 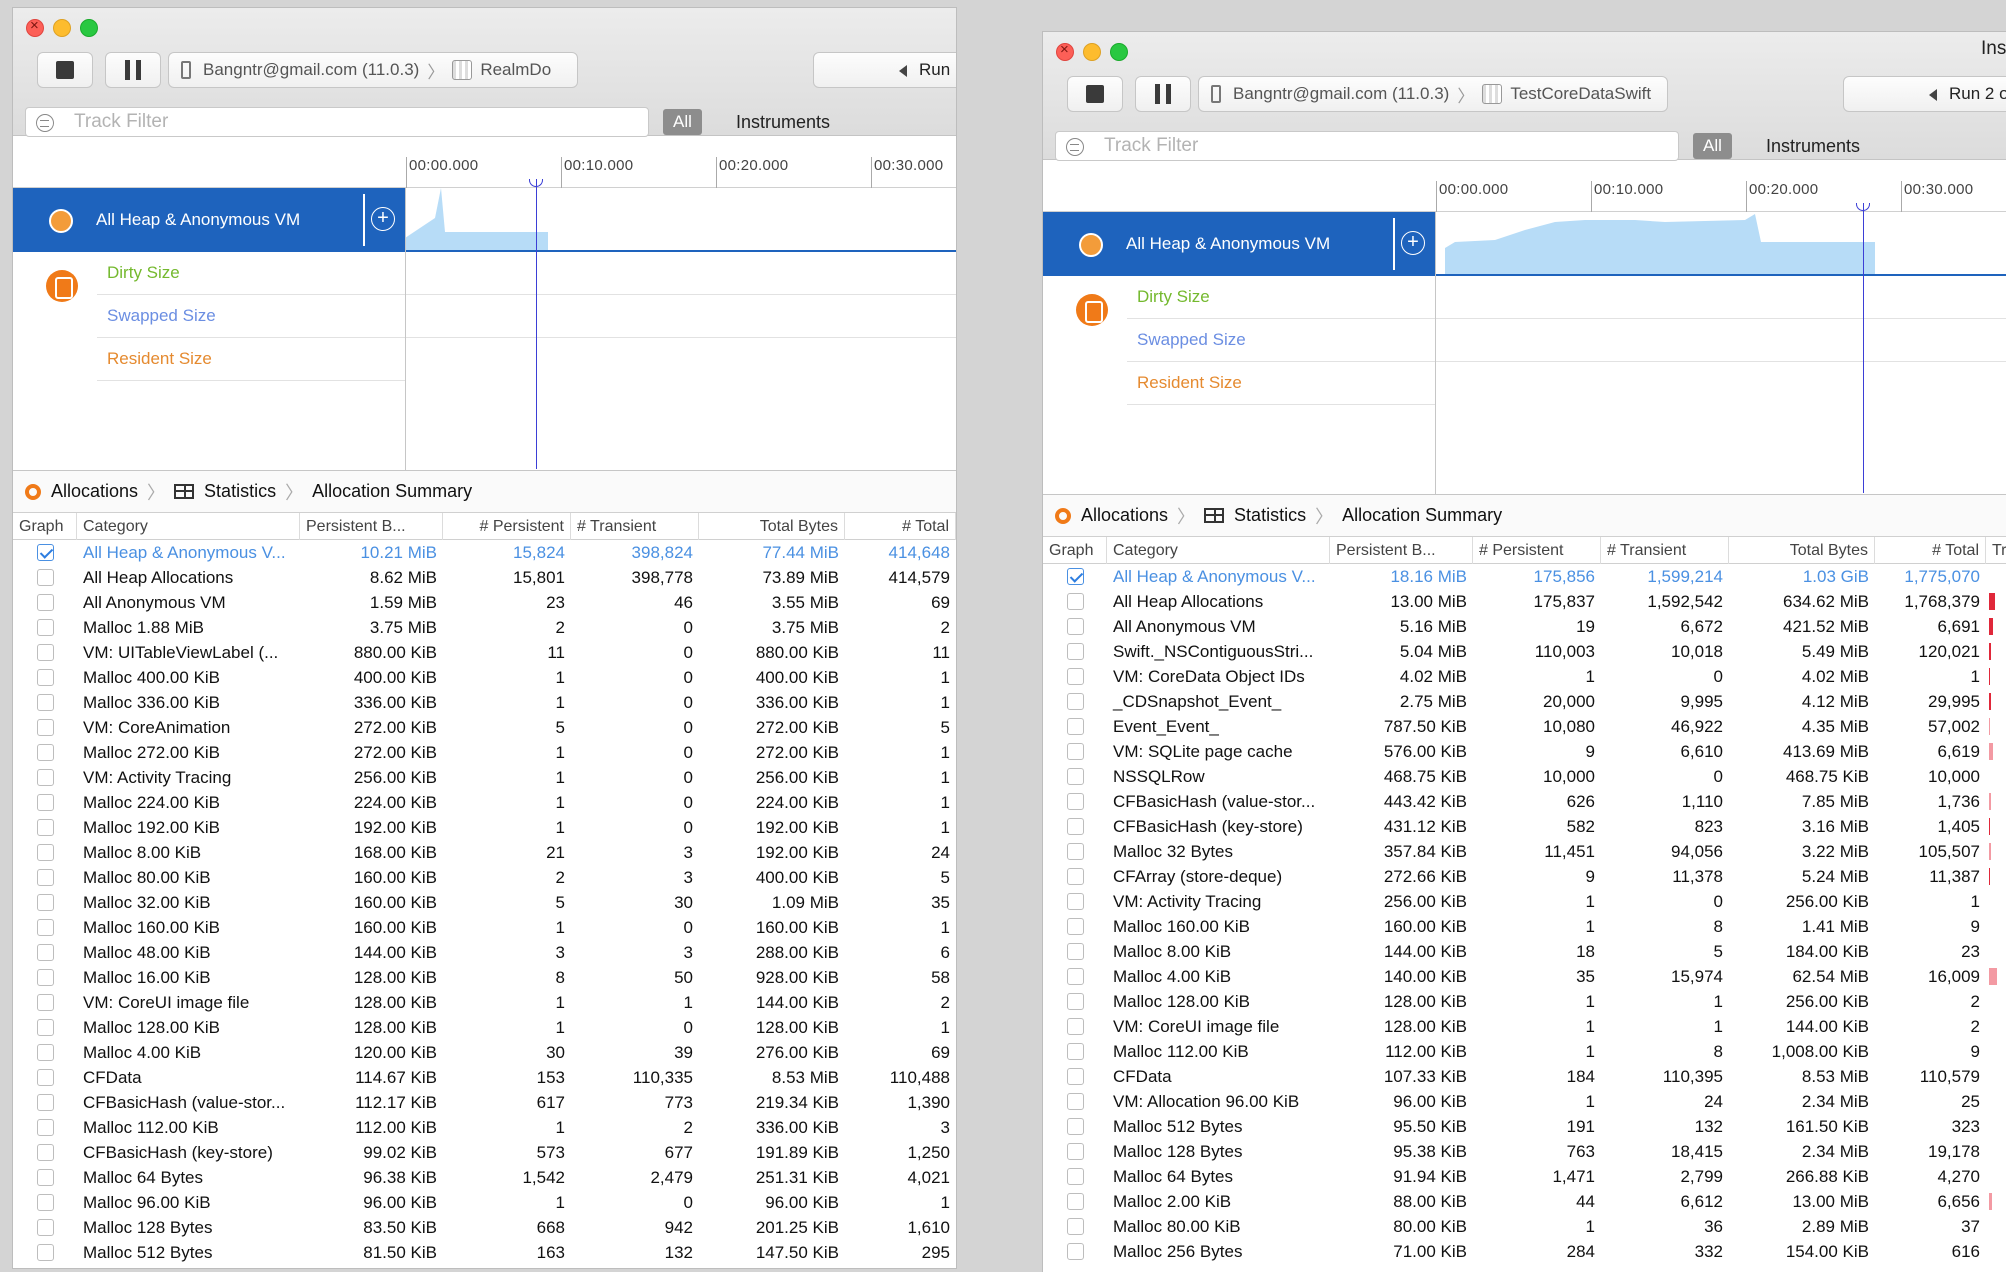 I want to click on instruments-scope-button: Instruments, so click(x=1813, y=146).